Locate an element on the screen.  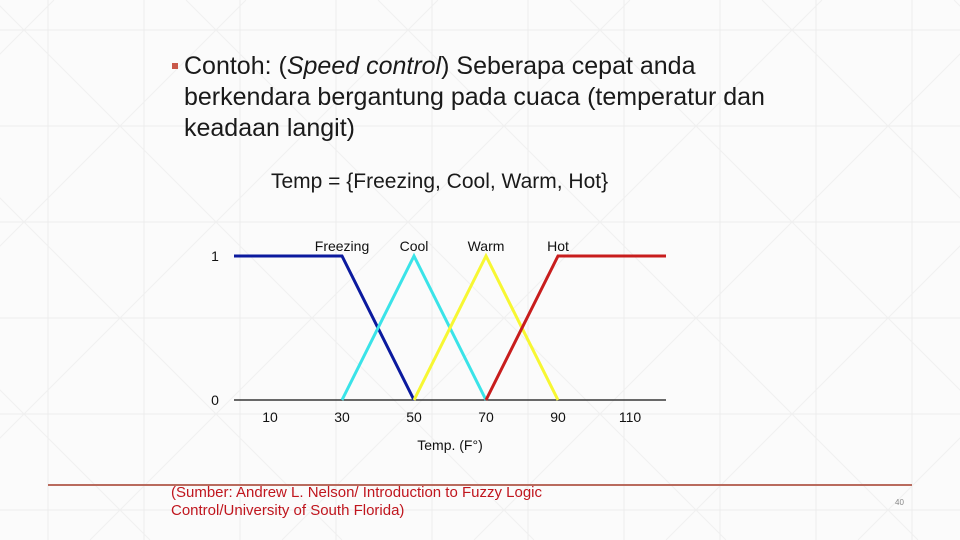
x-axis-label: Temp. (F°) is located at coordinates (450, 445).